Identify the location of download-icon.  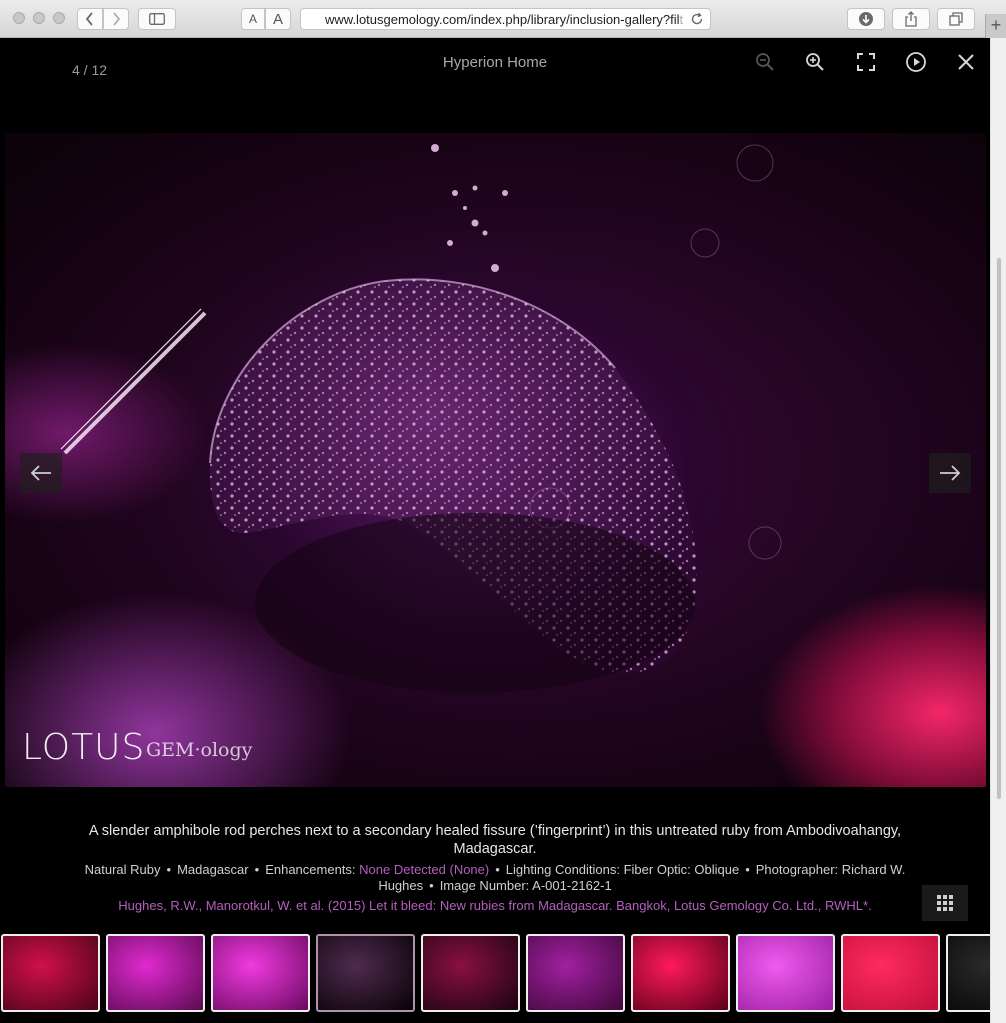
(866, 19).